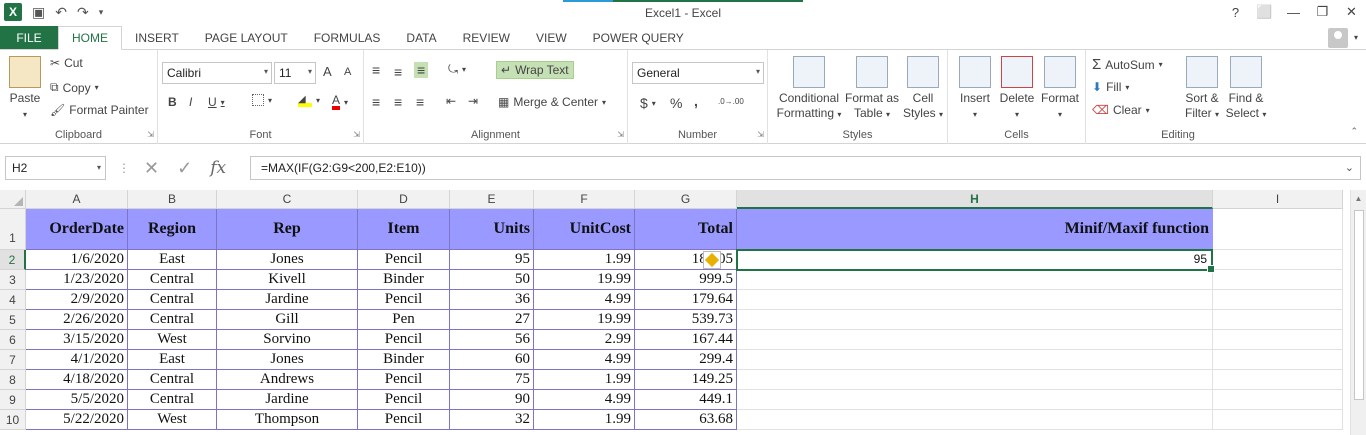 Image resolution: width=1366 pixels, height=435 pixels. I want to click on column-header-a: A, so click(77, 199).